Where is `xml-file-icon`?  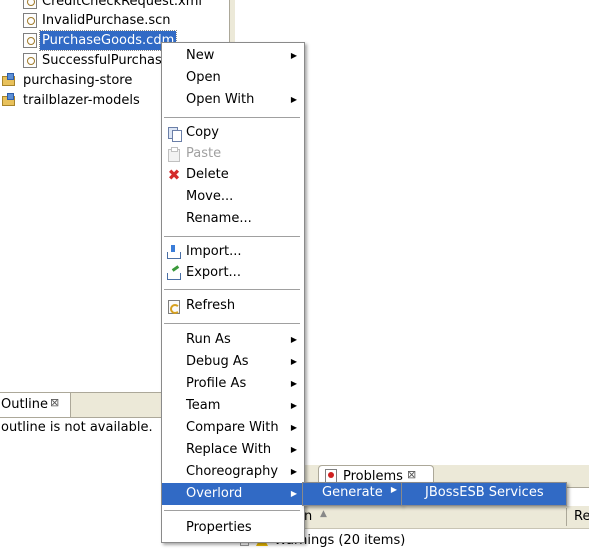 xml-file-icon is located at coordinates (30, 4).